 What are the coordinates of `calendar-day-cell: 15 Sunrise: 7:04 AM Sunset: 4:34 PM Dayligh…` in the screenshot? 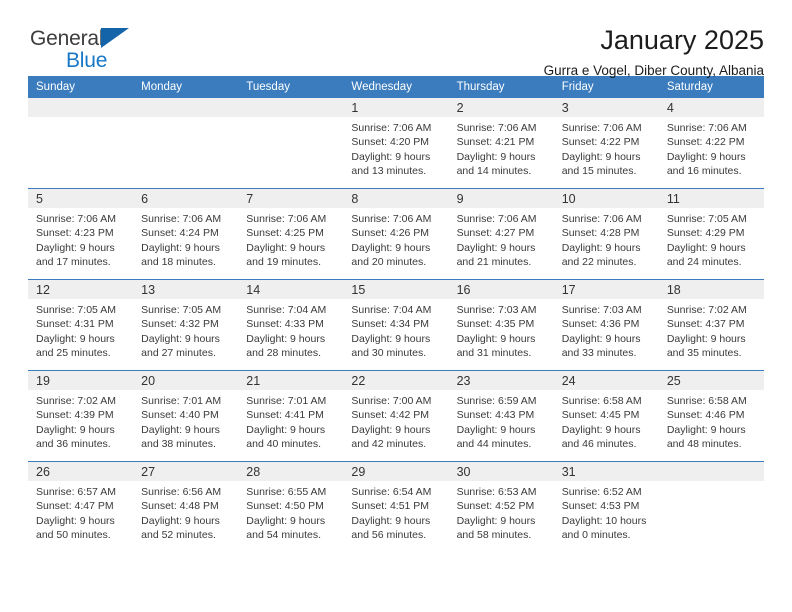 It's located at (396, 325).